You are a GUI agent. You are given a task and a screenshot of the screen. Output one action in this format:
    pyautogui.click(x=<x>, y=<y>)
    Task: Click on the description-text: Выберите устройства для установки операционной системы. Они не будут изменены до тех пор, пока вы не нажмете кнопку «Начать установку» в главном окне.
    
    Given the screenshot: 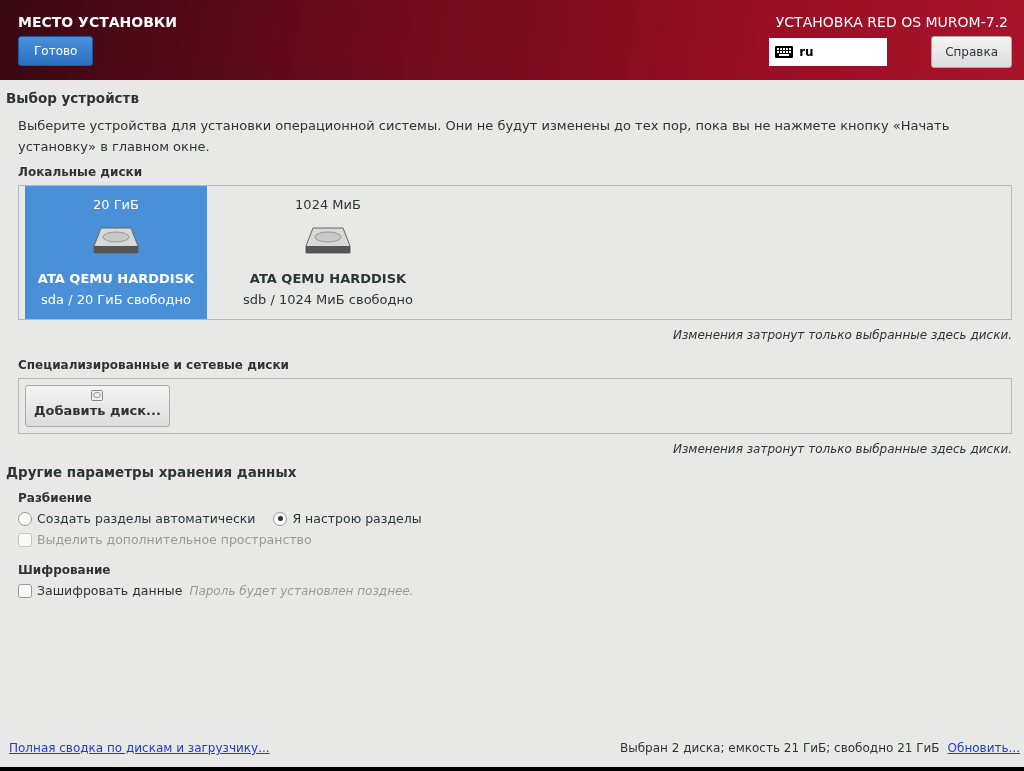 What is the action you would take?
    pyautogui.click(x=484, y=136)
    